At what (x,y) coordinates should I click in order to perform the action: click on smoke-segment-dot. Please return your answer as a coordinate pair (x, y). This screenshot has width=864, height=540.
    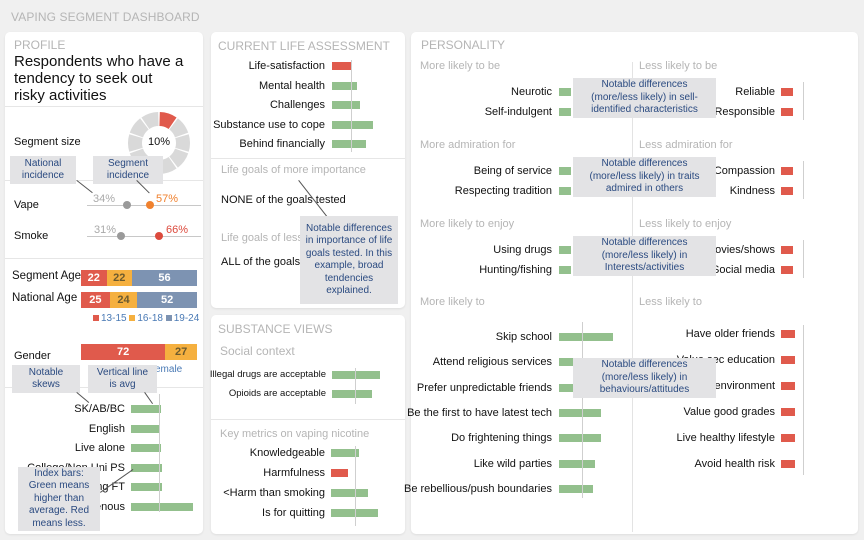
    Looking at the image, I should click on (159, 236).